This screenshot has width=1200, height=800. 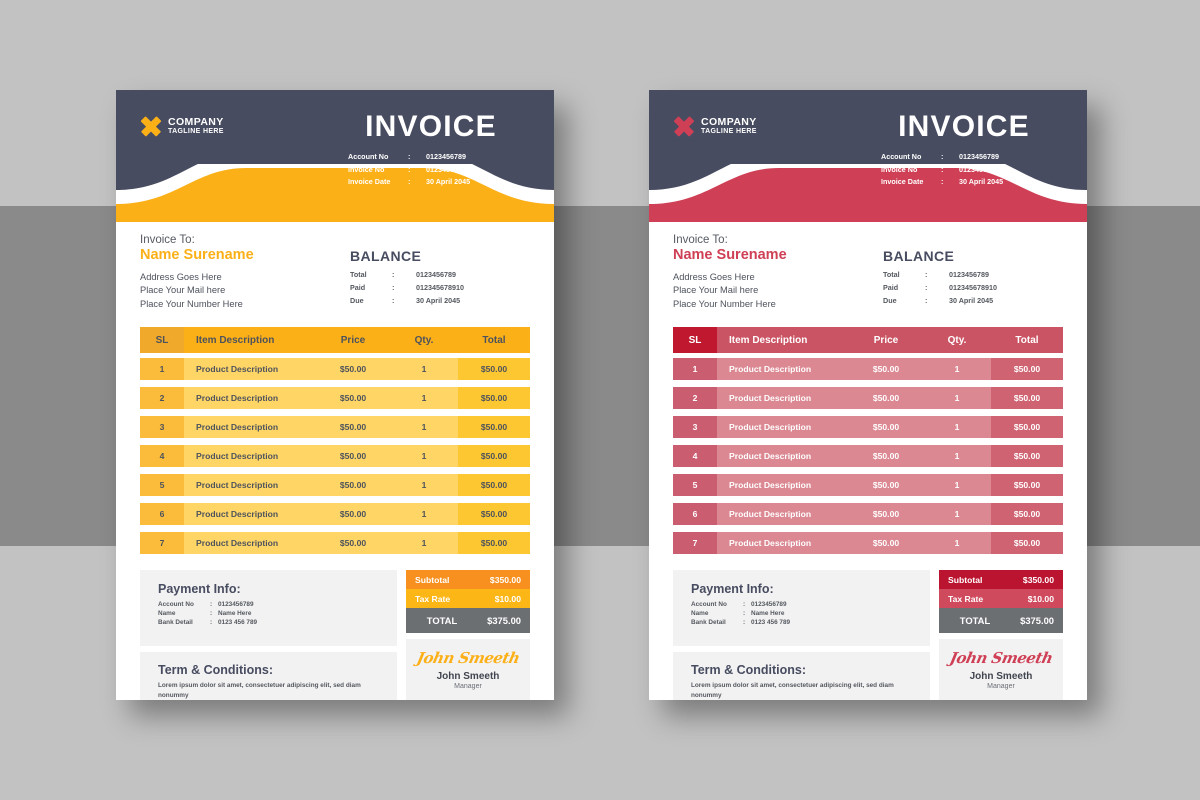 What do you see at coordinates (440, 300) in the screenshot?
I see `balance-row: Due: 30 April 2045` at bounding box center [440, 300].